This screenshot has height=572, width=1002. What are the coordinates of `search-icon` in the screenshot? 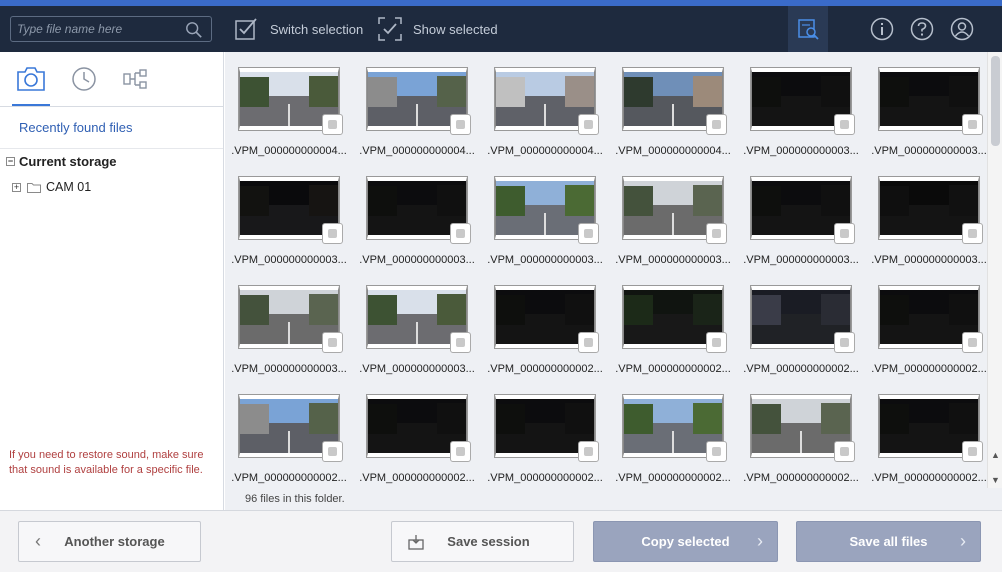 It's located at (194, 30).